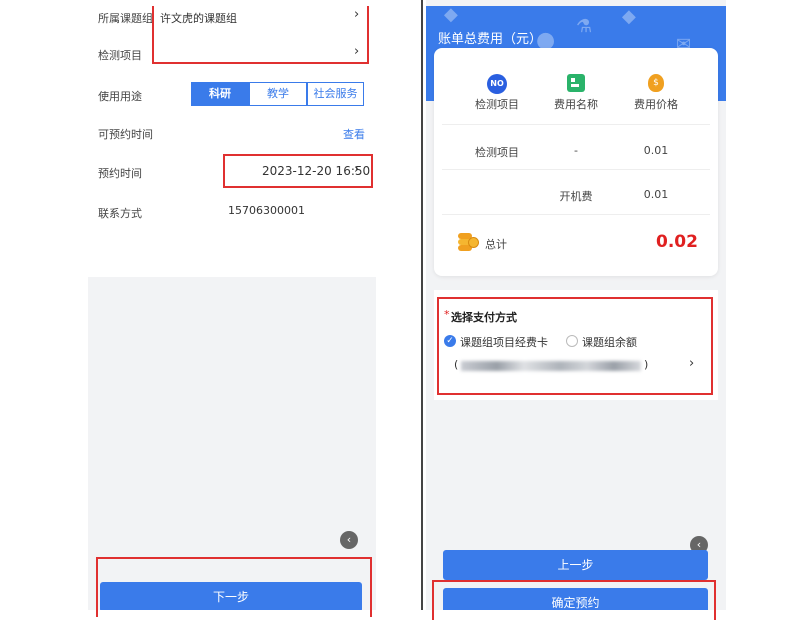 This screenshot has width=799, height=620. What do you see at coordinates (125, 18) in the screenshot?
I see `group-label: 所属课题组` at bounding box center [125, 18].